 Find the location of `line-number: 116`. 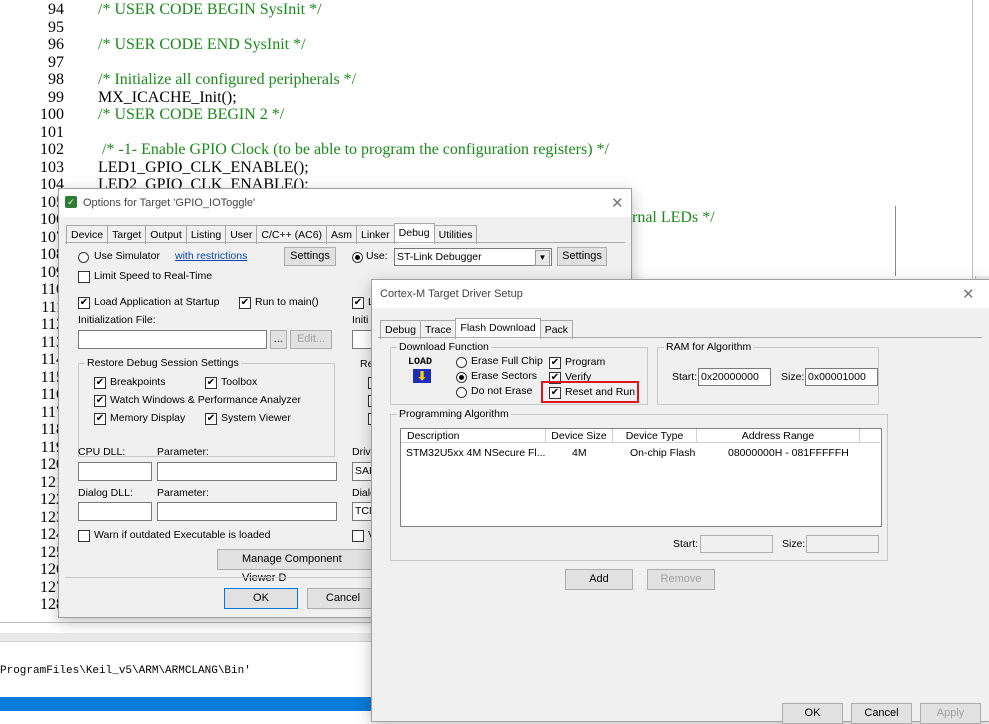

line-number: 116 is located at coordinates (52, 394).